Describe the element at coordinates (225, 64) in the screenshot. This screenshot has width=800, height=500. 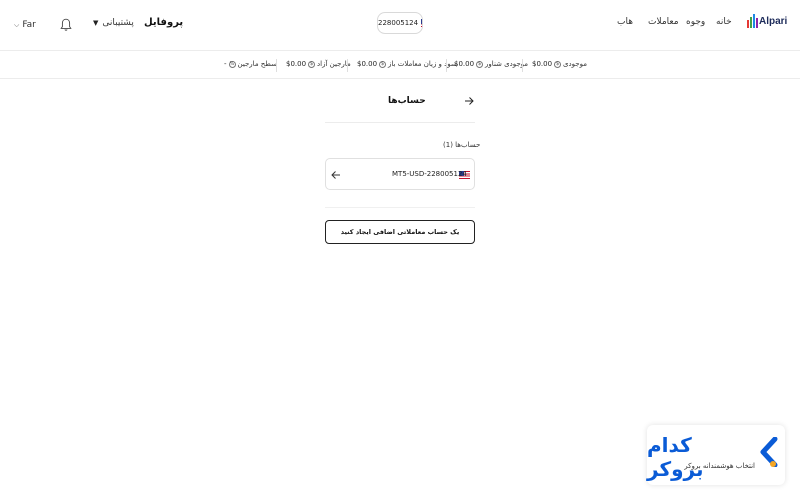
I see `margin-level-value: -` at that location.